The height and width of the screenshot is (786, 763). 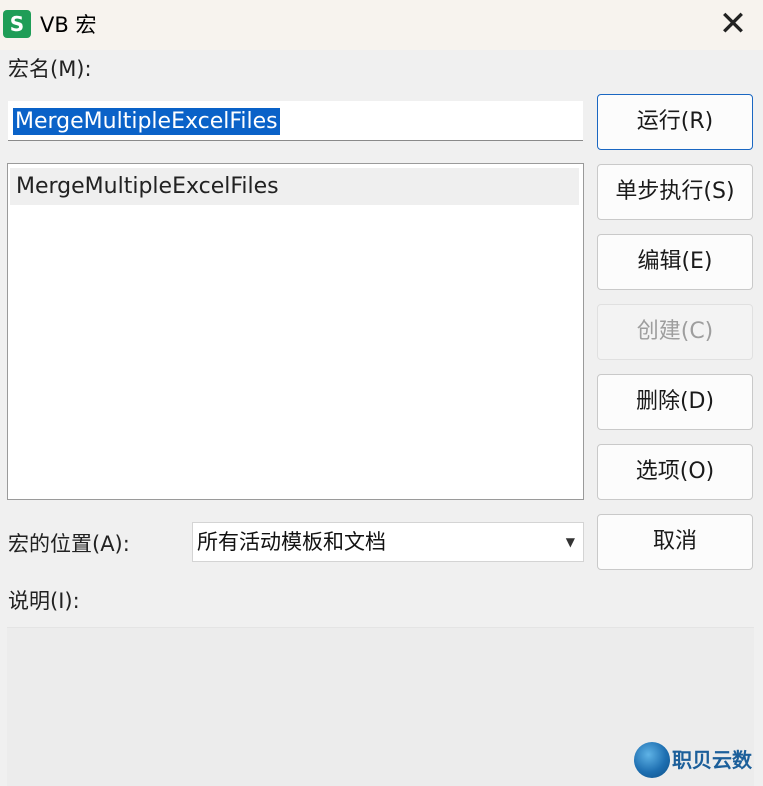 What do you see at coordinates (675, 122) in the screenshot?
I see `run-button: 运行(R)` at bounding box center [675, 122].